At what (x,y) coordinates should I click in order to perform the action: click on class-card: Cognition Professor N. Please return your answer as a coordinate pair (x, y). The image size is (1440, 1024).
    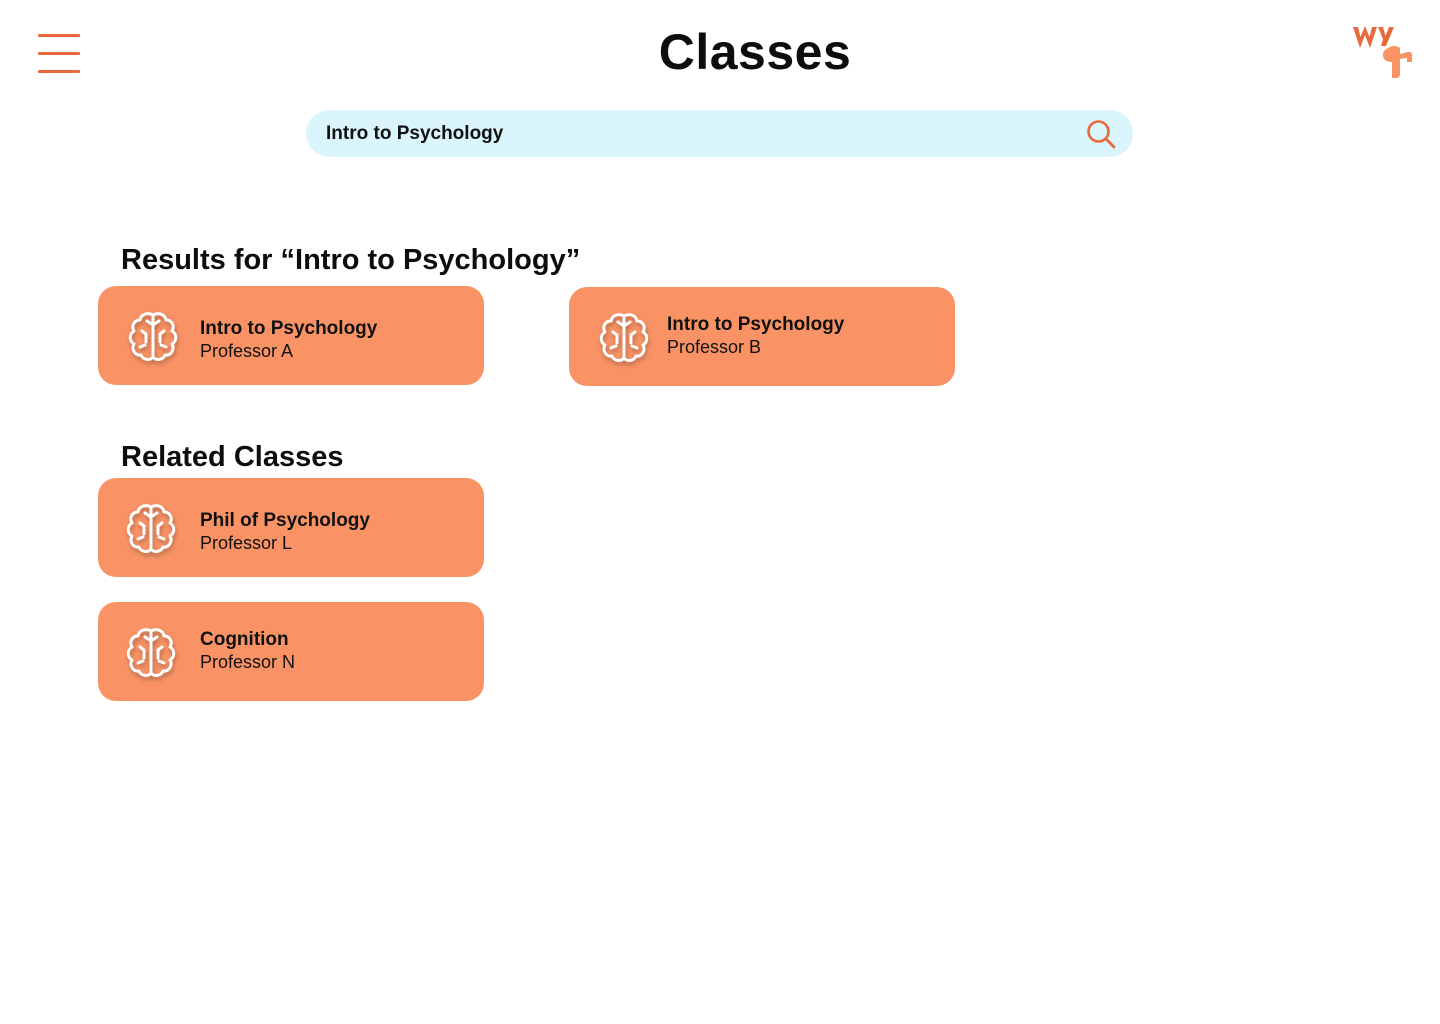
    Looking at the image, I should click on (291, 651).